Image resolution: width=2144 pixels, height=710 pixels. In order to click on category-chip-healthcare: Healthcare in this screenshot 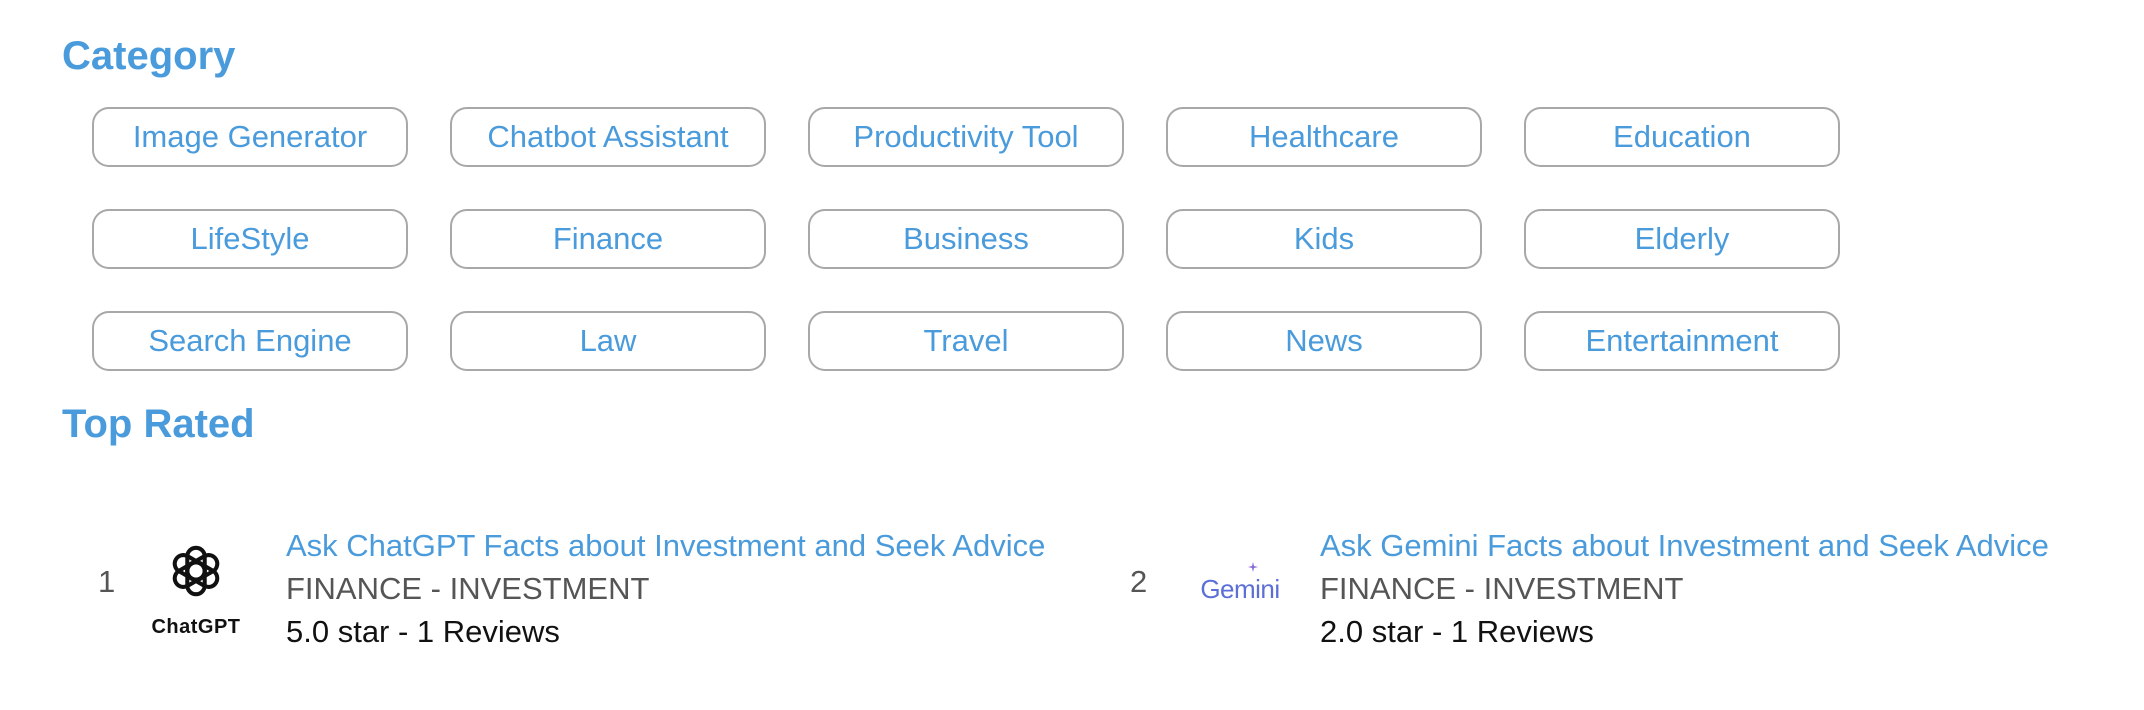, I will do `click(1324, 137)`.